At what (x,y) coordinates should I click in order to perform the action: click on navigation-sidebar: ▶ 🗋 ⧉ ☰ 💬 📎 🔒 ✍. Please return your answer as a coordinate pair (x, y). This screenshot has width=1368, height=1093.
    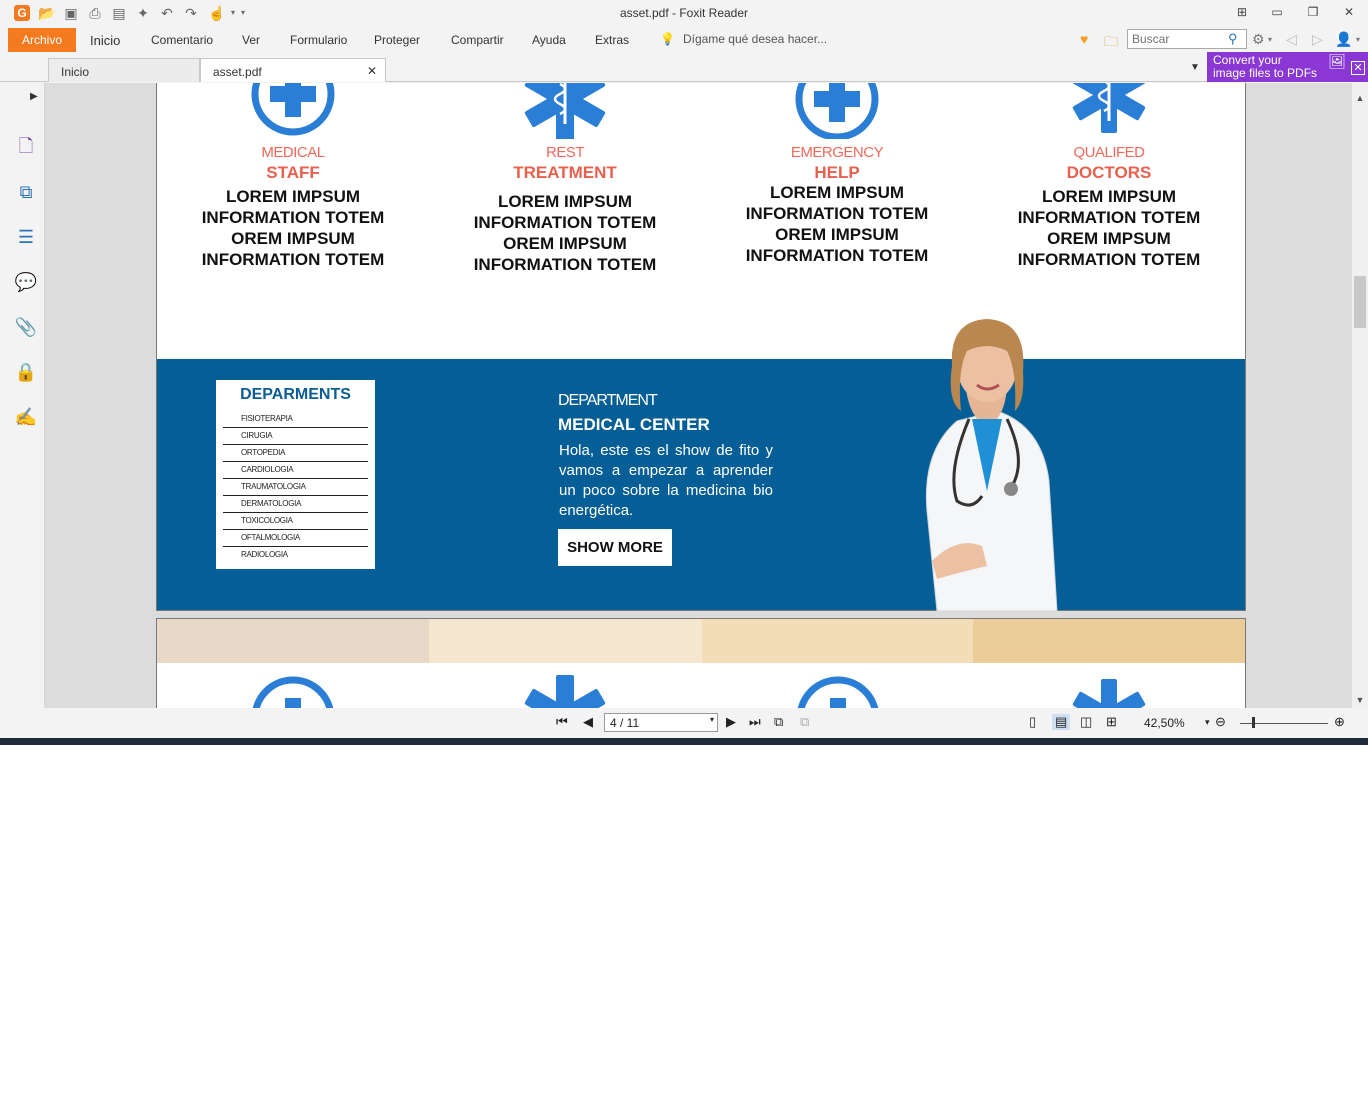
    Looking at the image, I should click on (22, 395).